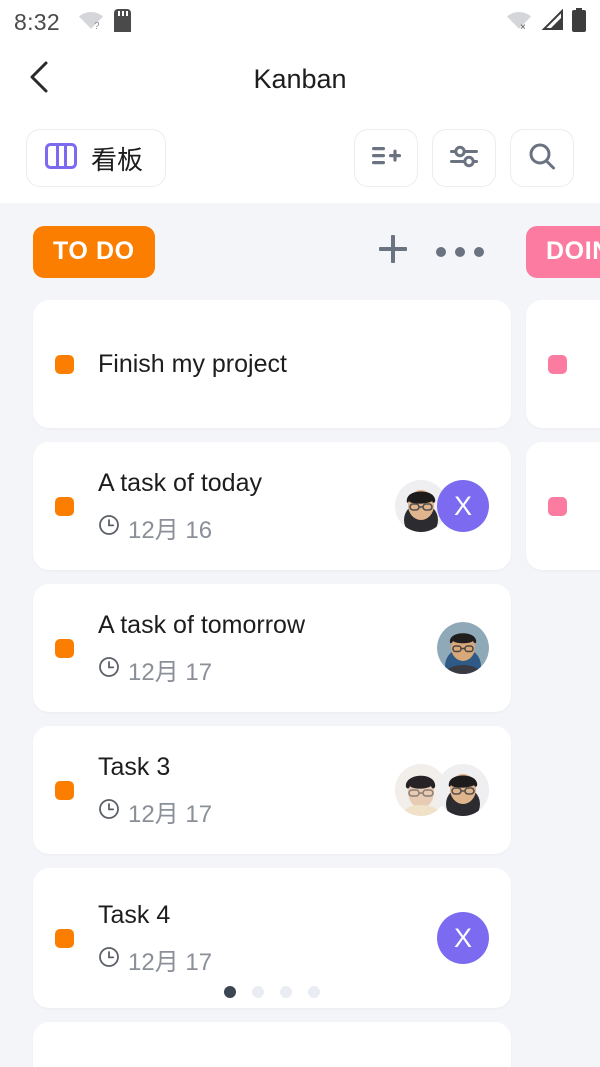 The image size is (600, 1067). I want to click on column-header-doing: DOING, so click(563, 251).